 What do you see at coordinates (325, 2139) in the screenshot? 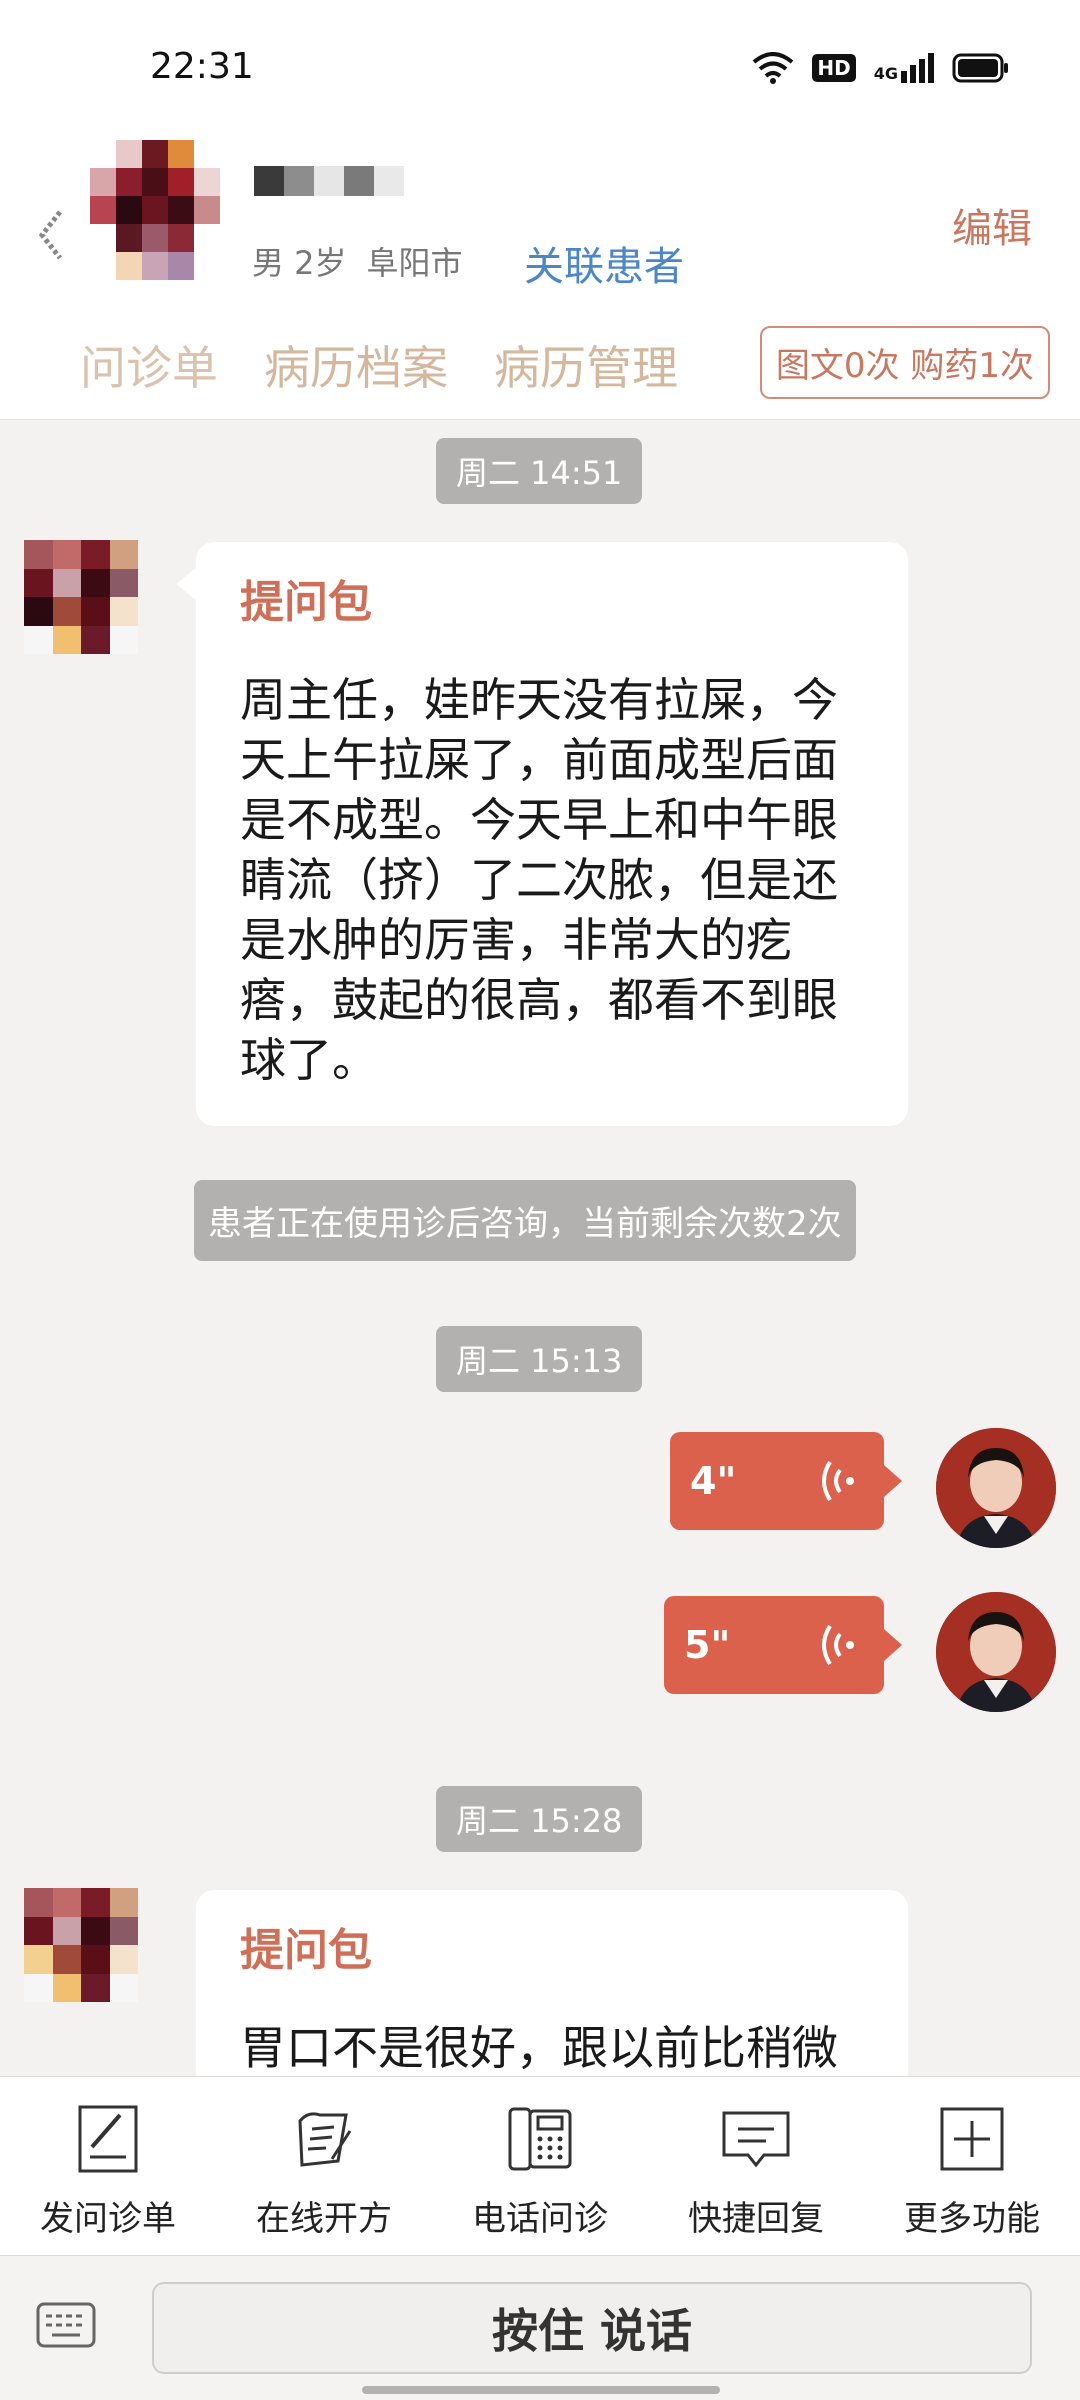
I see `prescription-icon` at bounding box center [325, 2139].